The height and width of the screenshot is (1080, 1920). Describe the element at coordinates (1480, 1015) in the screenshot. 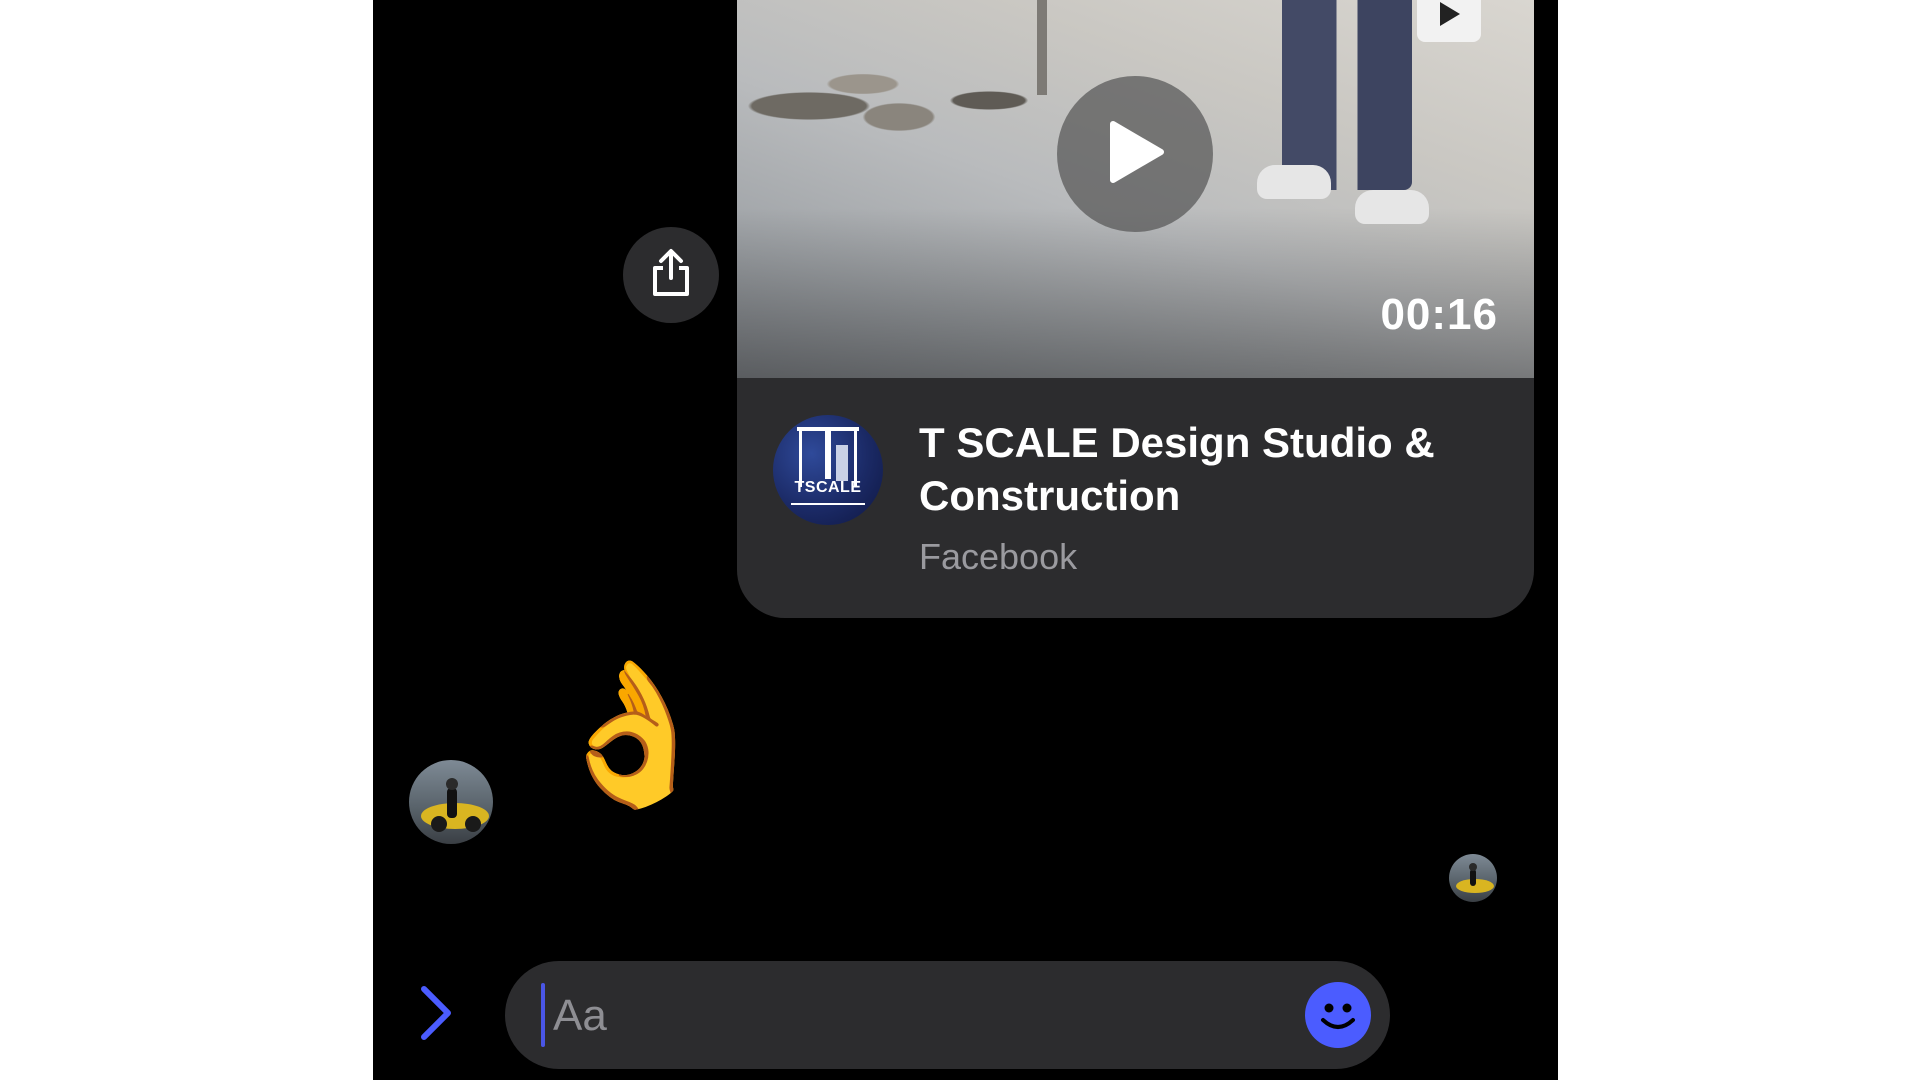

I see `quick-reaction-button: 😄` at that location.